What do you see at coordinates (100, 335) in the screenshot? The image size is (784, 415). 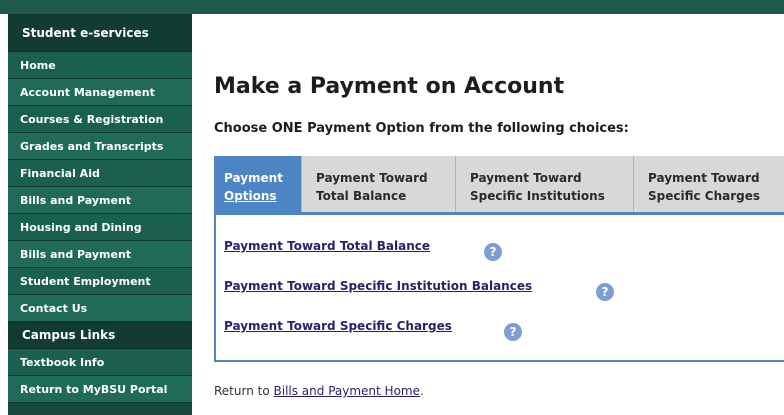 I see `campus-links-header: Campus Links` at bounding box center [100, 335].